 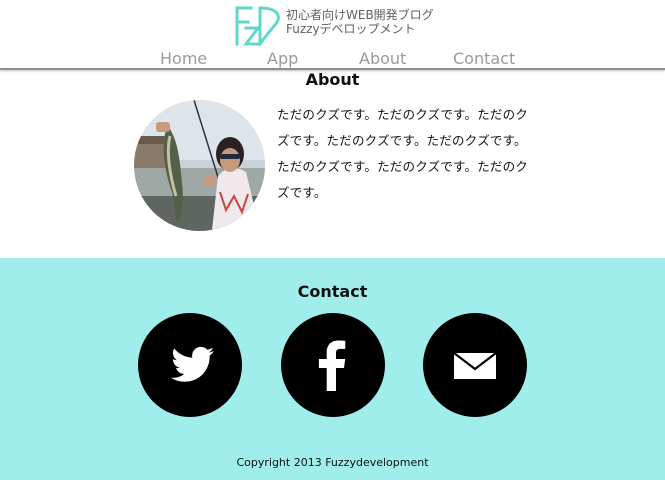 I want to click on nav-item-contact: Contact, so click(x=484, y=58).